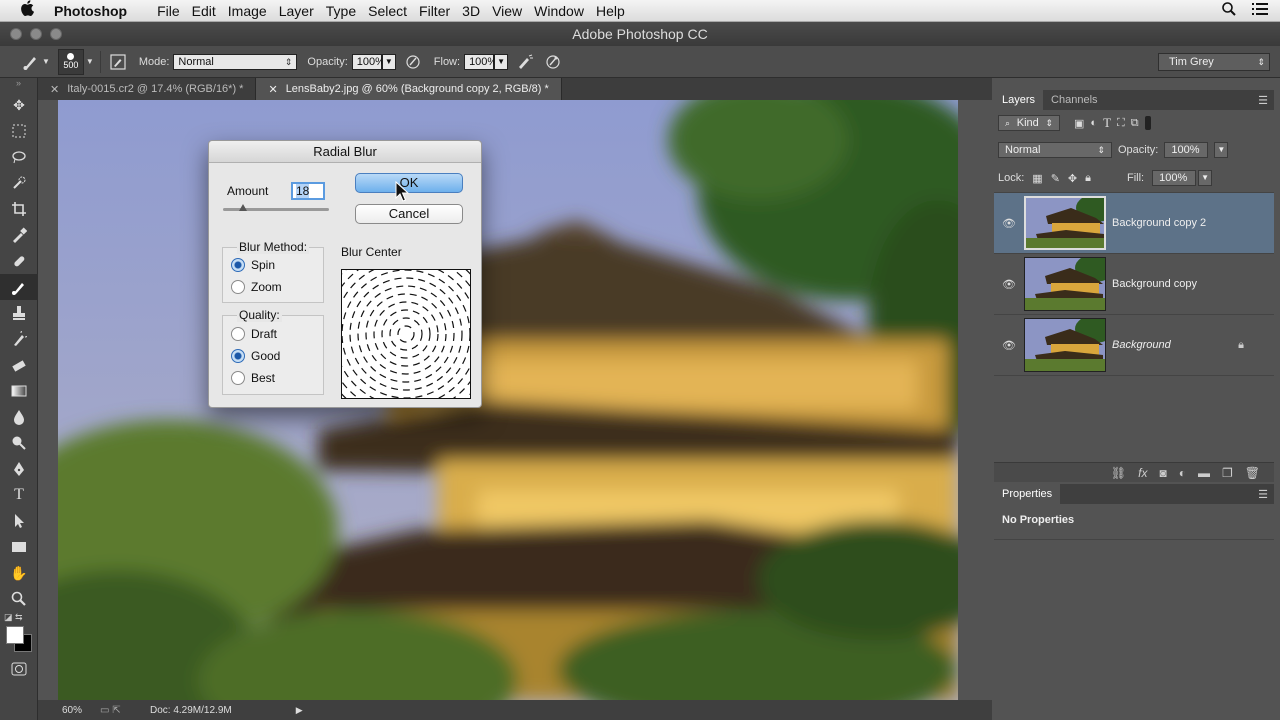 This screenshot has height=720, width=1280. What do you see at coordinates (19, 287) in the screenshot?
I see `brush-tool-icon` at bounding box center [19, 287].